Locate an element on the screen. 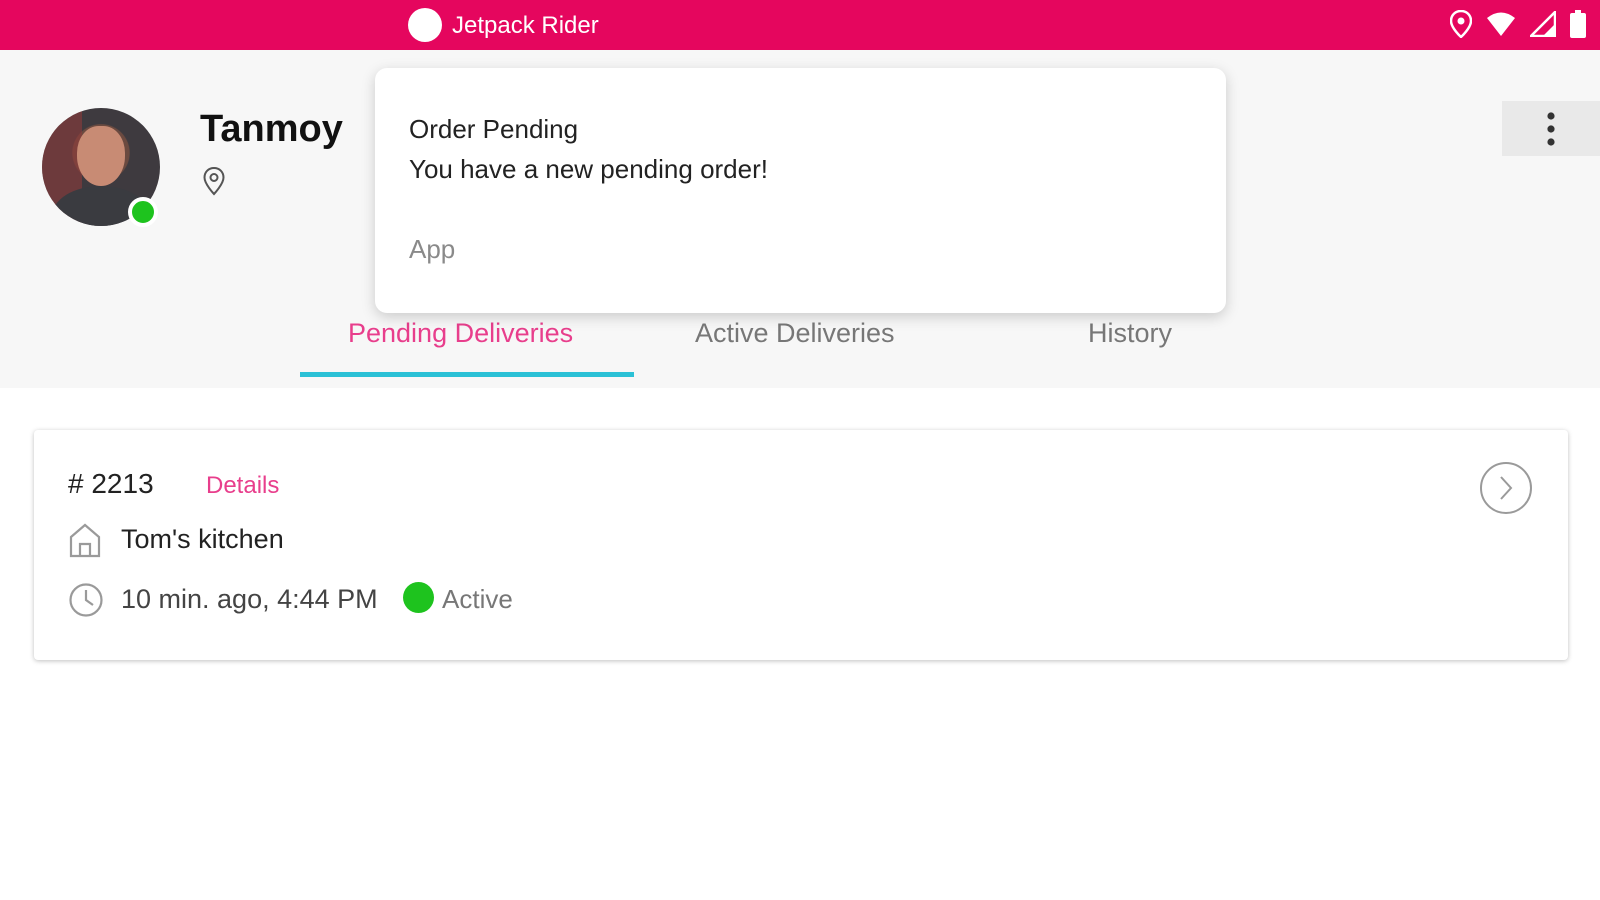  chevron-right-icon is located at coordinates (1506, 488).